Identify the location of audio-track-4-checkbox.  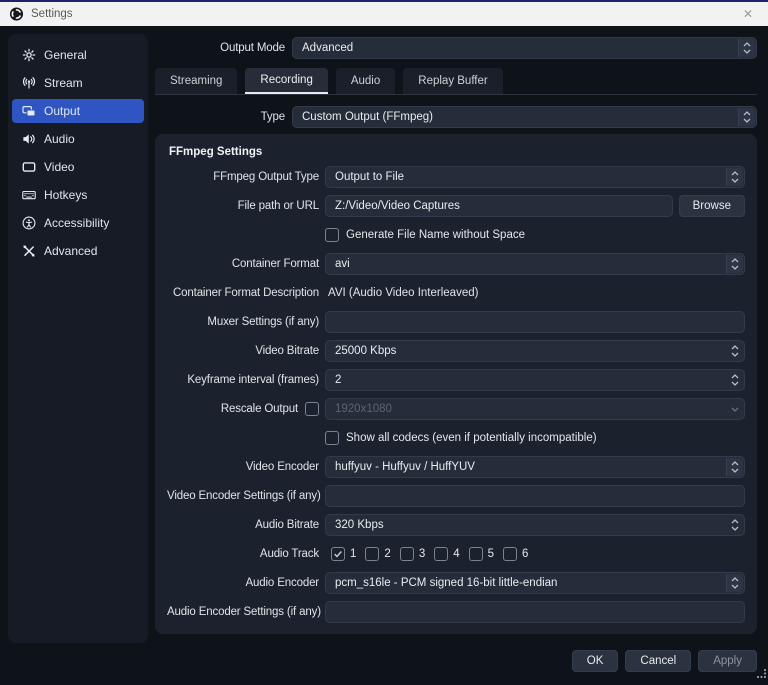
(441, 554).